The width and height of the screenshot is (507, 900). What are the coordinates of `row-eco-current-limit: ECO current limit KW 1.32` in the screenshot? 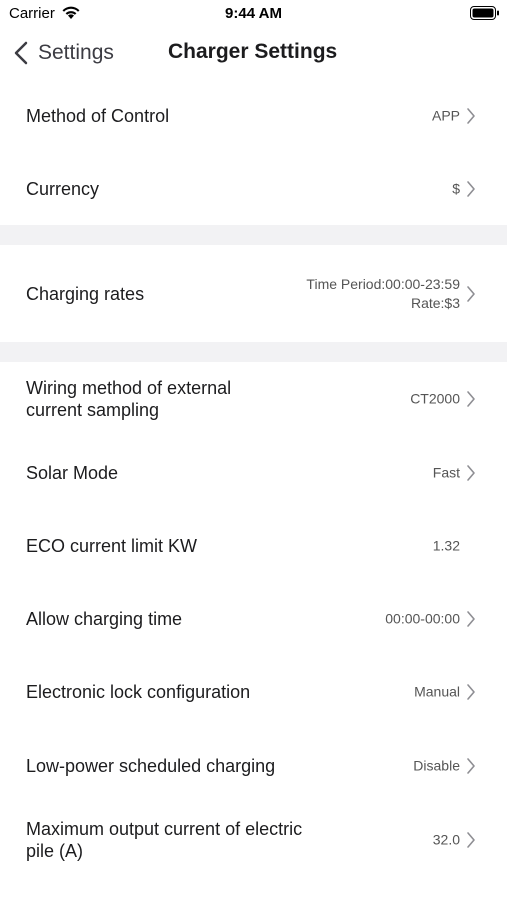 It's located at (253, 545).